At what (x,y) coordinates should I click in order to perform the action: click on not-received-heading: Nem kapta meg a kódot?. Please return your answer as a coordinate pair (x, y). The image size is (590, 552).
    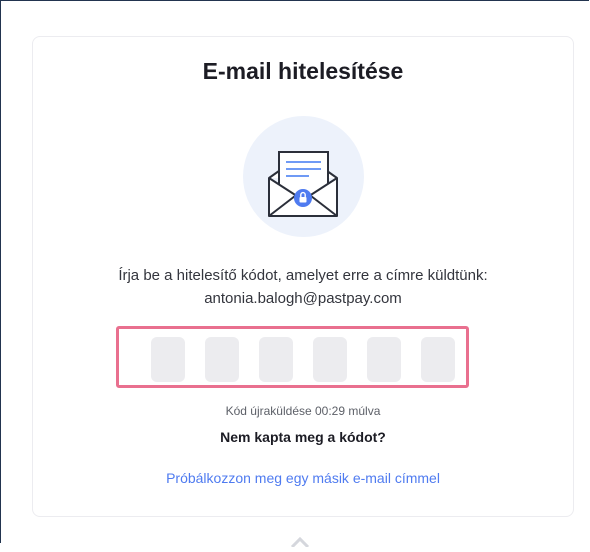
    Looking at the image, I should click on (303, 437).